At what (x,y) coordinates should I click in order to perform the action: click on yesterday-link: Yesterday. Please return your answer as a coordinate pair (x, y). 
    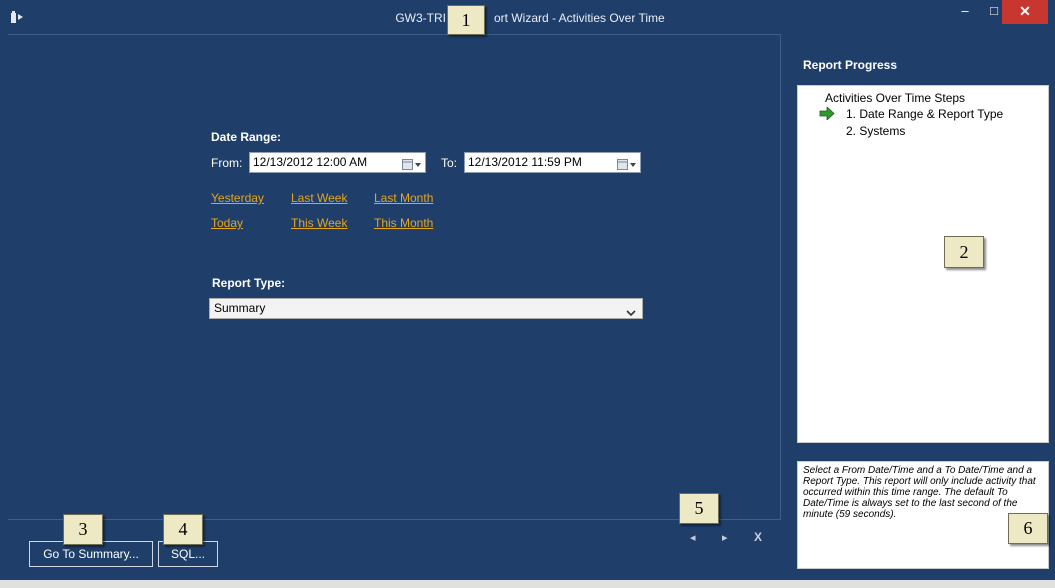
    Looking at the image, I should click on (237, 198).